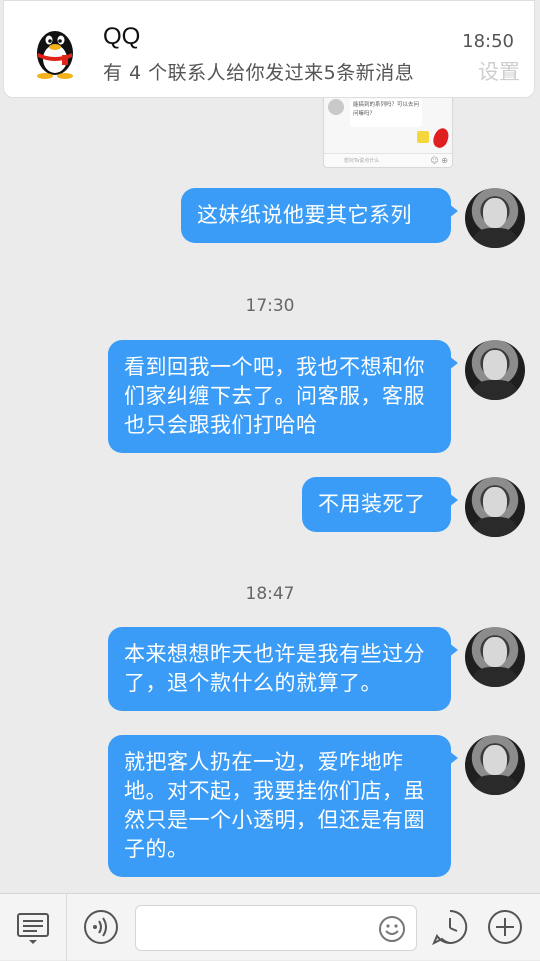  I want to click on message-bubble: 这妹纸说他要其它系列, so click(319, 215).